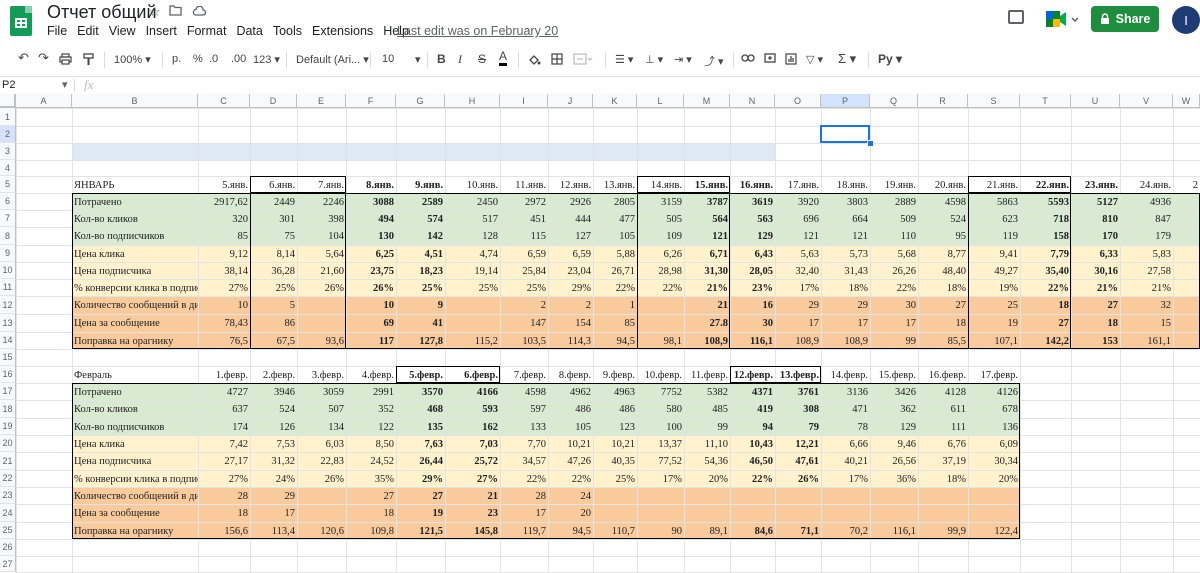 The width and height of the screenshot is (1200, 573). What do you see at coordinates (1146, 340) in the screenshot?
I see `data-cell: 161,1` at bounding box center [1146, 340].